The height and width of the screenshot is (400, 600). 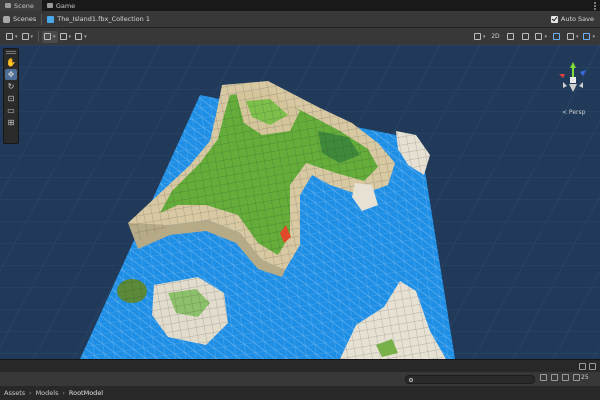 I want to click on rotate-tool-button: ↻, so click(x=11, y=86).